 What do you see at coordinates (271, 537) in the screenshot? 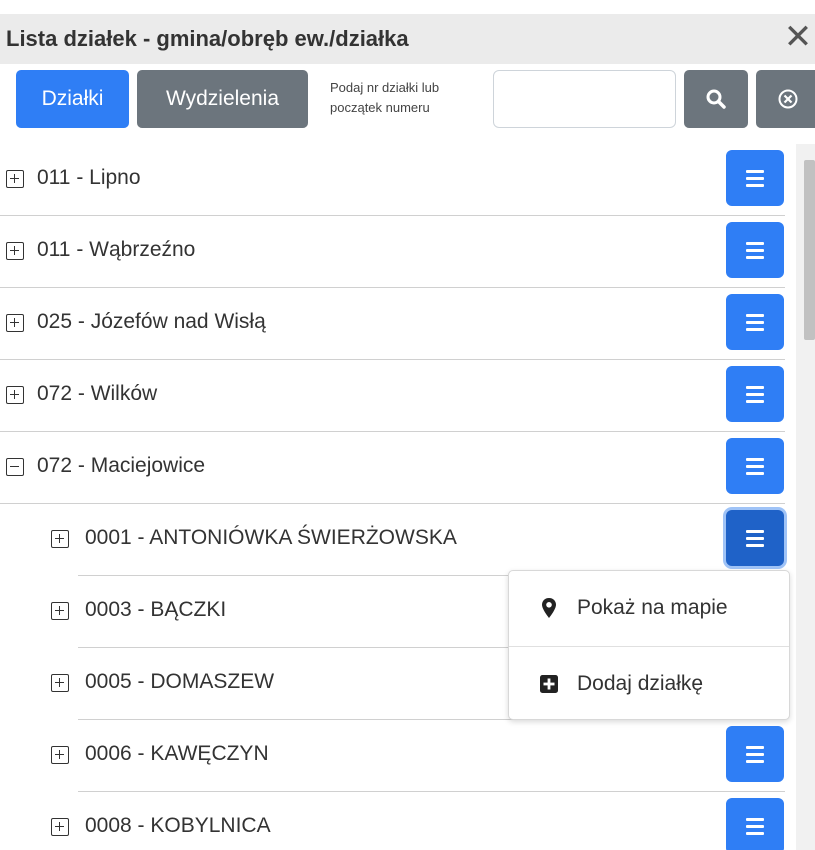
I see `list-item-label: 0001 - ANTONIÓWKA ŚWIERŻOWSKA` at bounding box center [271, 537].